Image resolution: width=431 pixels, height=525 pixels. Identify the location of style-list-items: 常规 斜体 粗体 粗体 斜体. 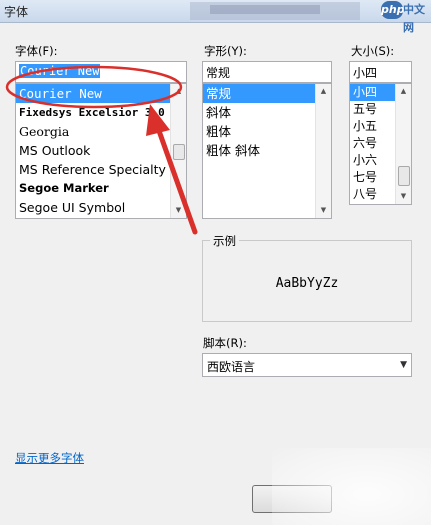
(267, 122).